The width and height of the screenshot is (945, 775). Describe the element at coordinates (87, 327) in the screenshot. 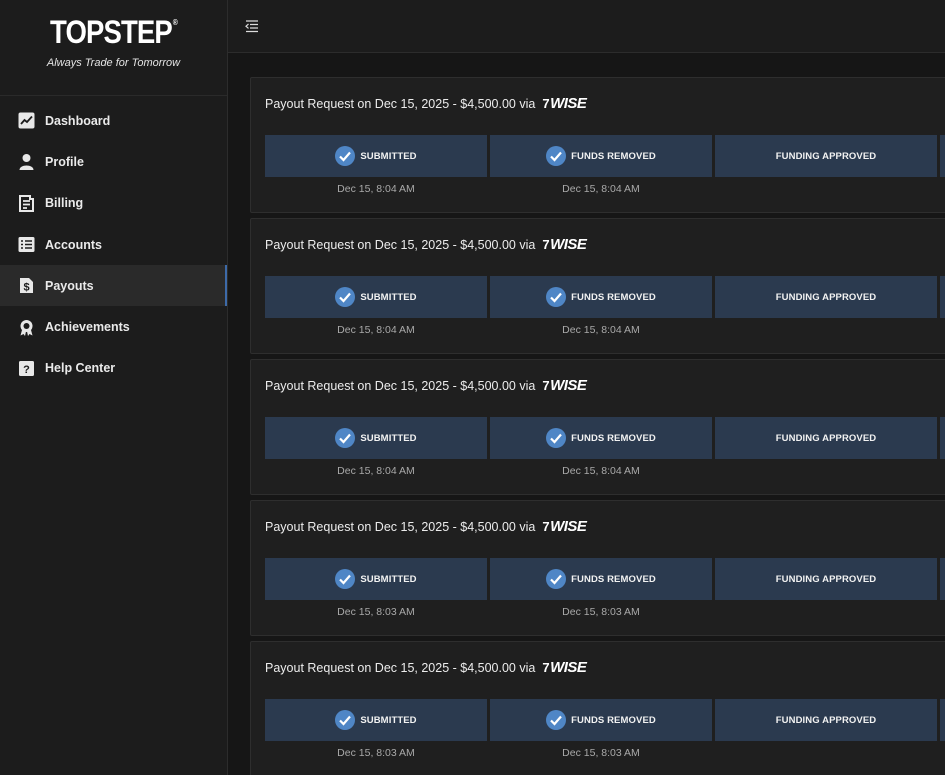

I see `sidebar-item-label: Achievements` at that location.